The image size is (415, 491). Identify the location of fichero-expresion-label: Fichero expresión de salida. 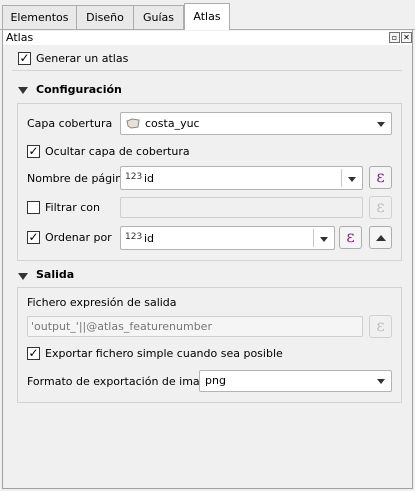
(102, 302).